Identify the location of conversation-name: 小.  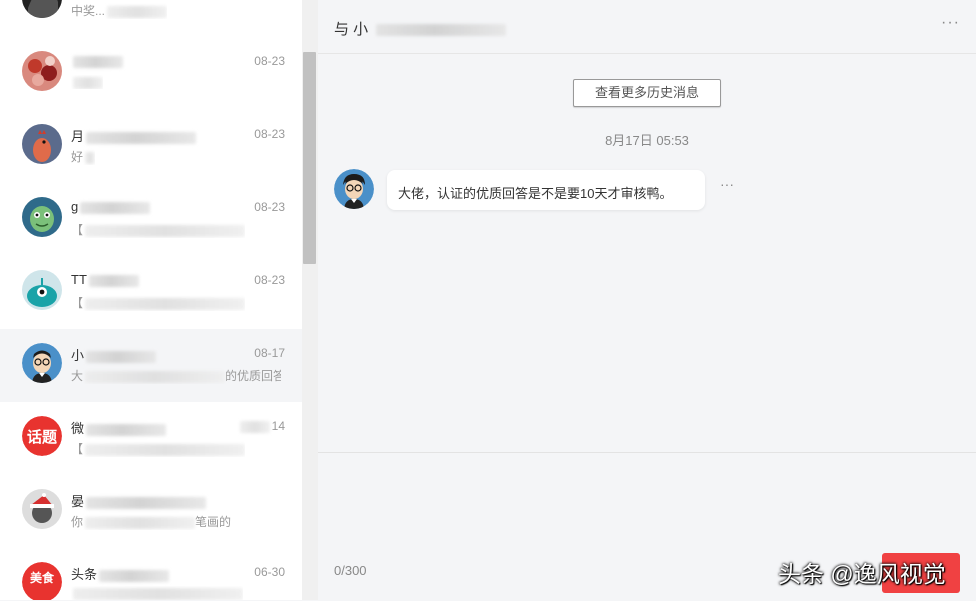
(114, 354).